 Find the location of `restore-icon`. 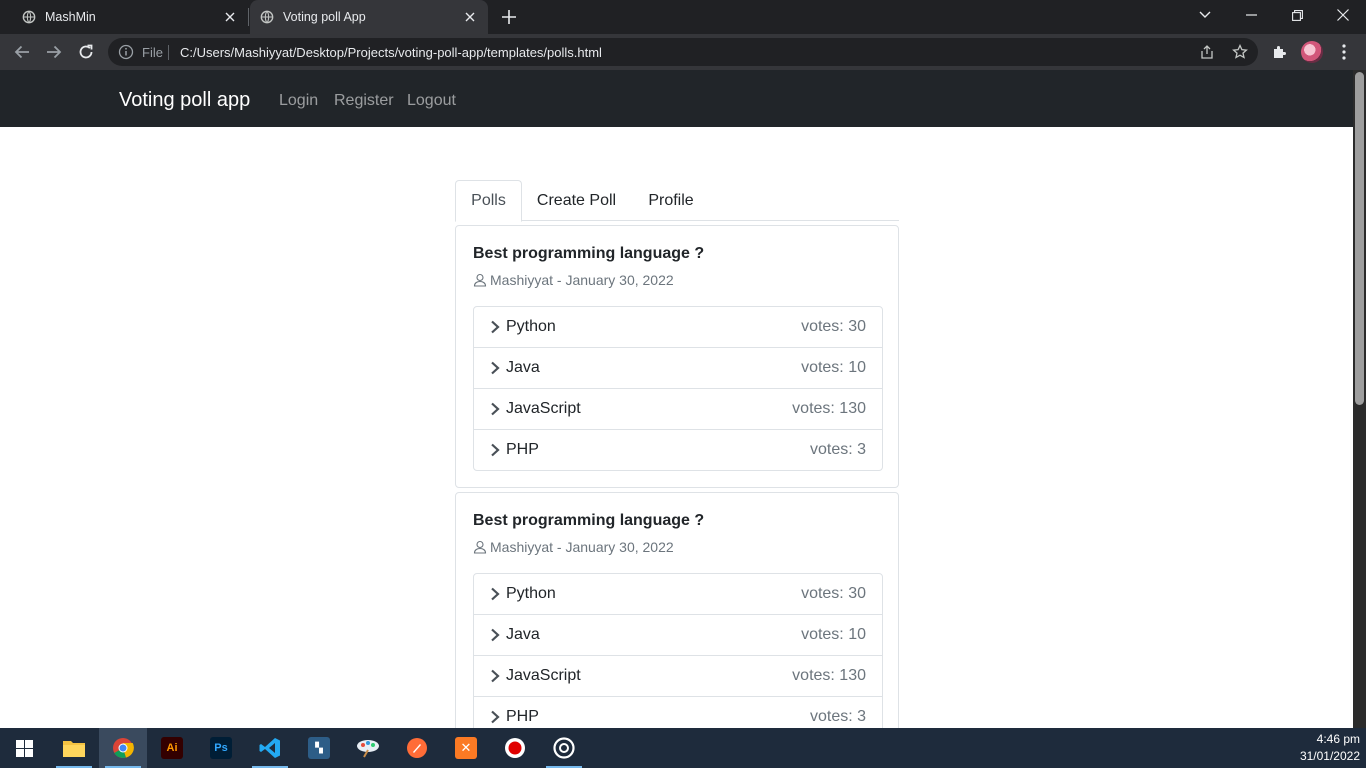

restore-icon is located at coordinates (1297, 15).